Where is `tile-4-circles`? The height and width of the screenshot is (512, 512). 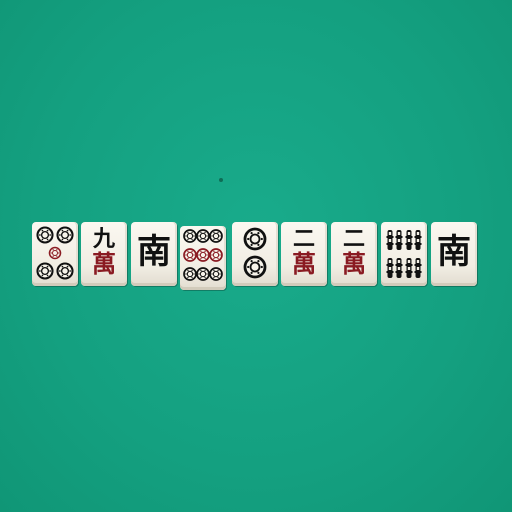
tile-4-circles is located at coordinates (55, 254).